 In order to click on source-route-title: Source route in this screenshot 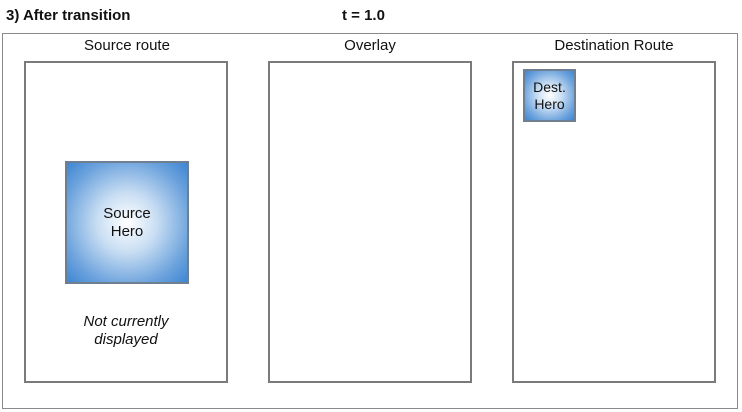, I will do `click(127, 45)`.